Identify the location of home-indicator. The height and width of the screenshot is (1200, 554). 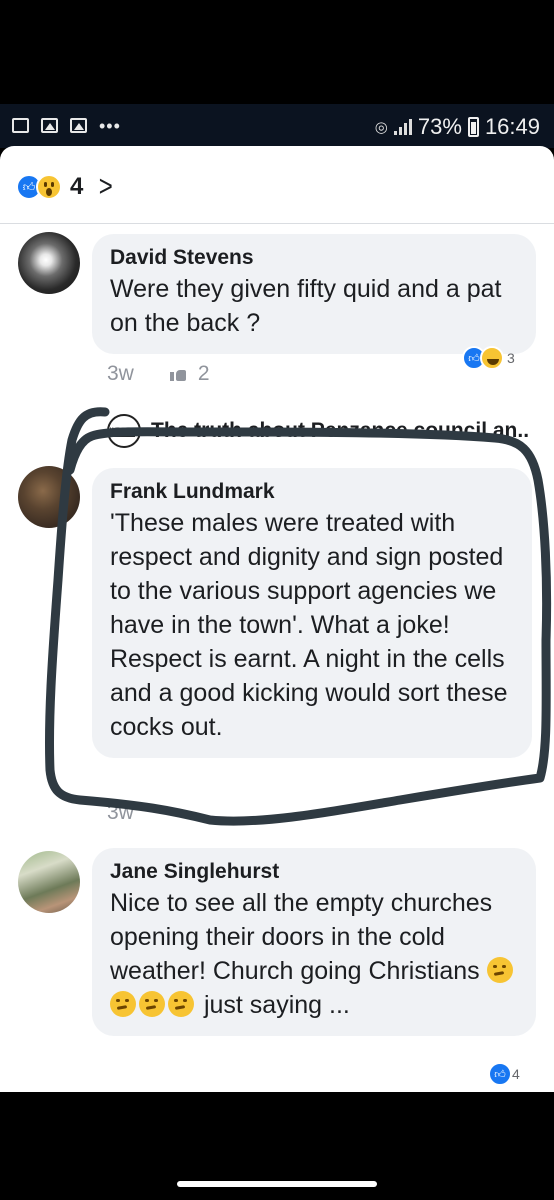
(277, 1184).